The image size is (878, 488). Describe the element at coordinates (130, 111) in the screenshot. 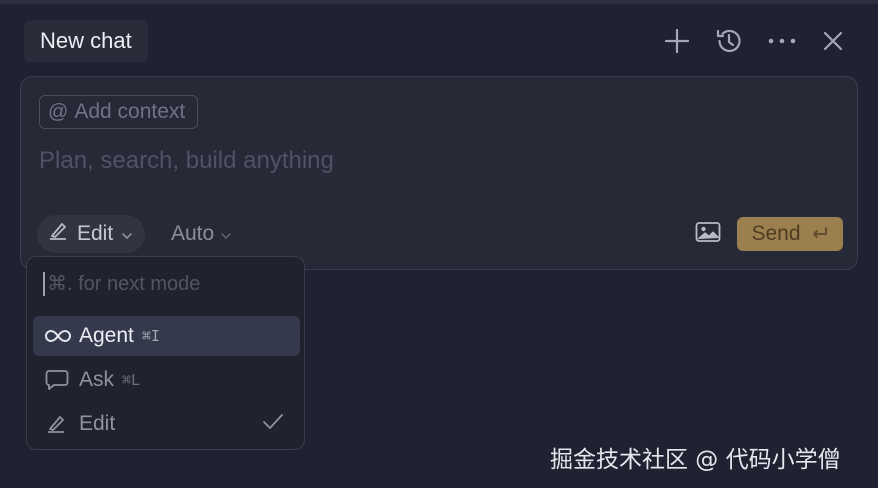

I see `add-context-label: Add context` at that location.